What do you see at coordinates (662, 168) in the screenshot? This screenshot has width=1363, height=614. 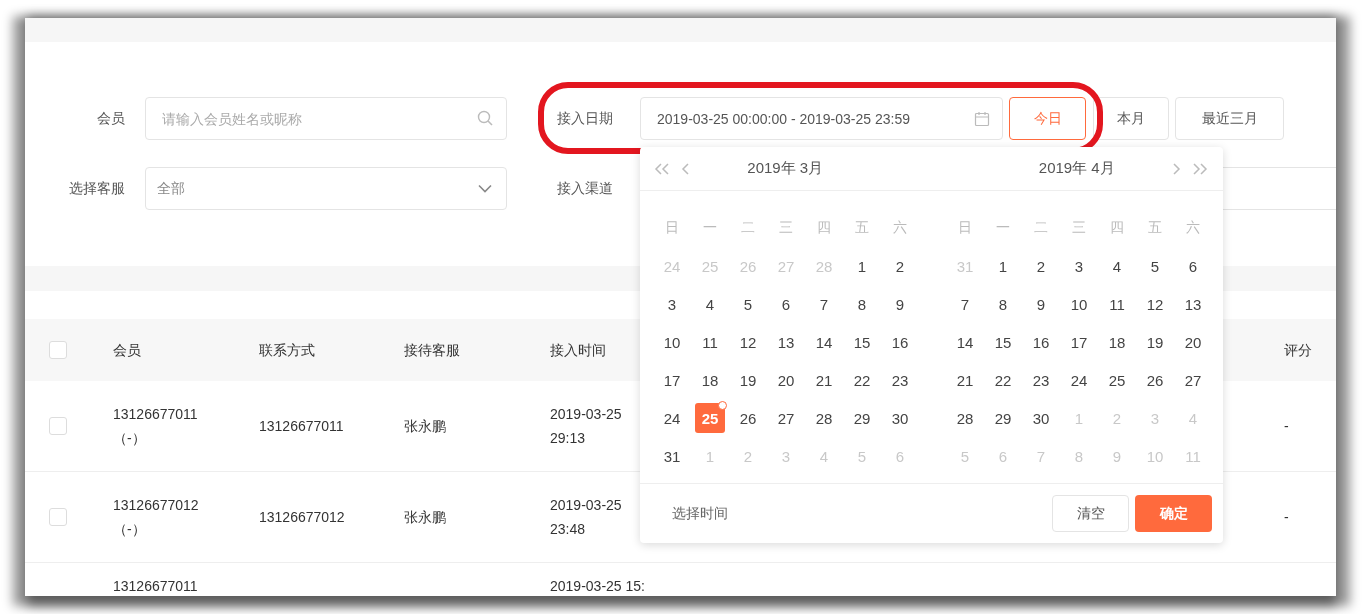 I see `double-chevron-left-icon` at bounding box center [662, 168].